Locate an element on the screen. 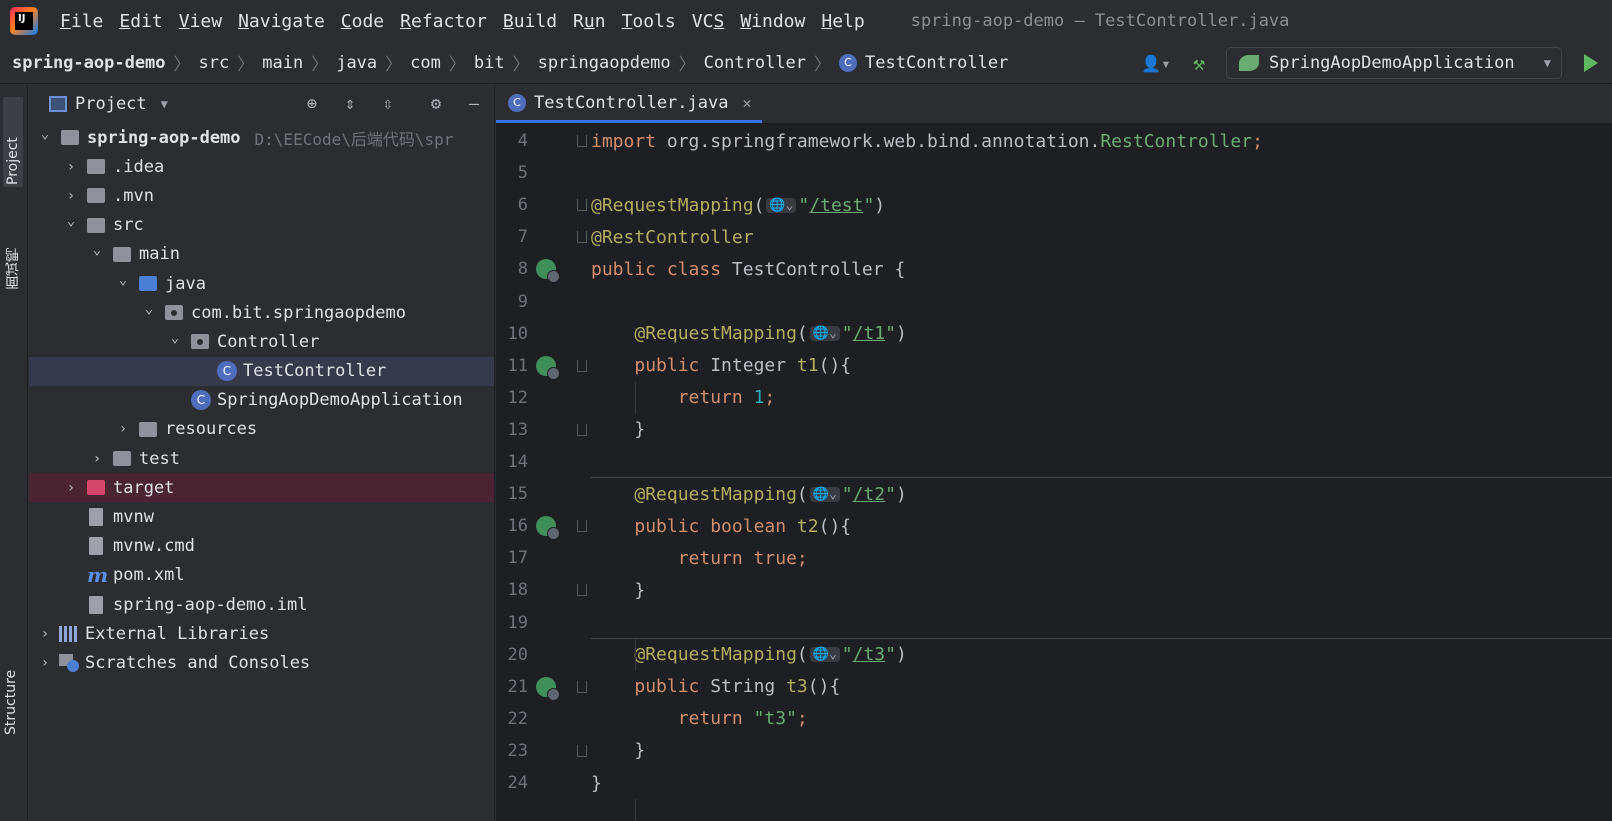 This screenshot has width=1612, height=821. menu-refactor: Refactor is located at coordinates (443, 21).